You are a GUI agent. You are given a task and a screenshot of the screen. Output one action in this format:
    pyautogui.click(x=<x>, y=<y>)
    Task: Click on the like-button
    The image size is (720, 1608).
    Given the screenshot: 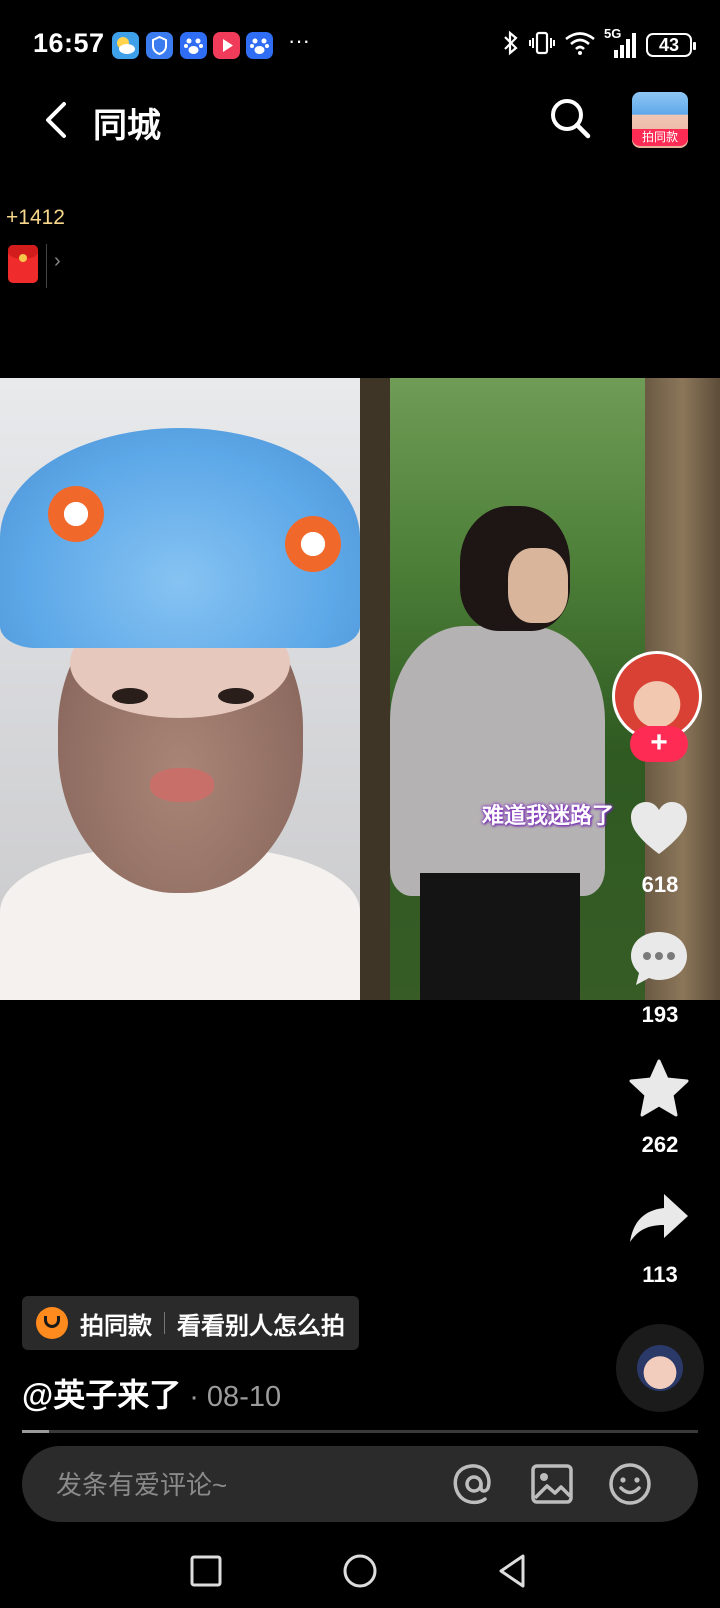 What is the action you would take?
    pyautogui.click(x=659, y=829)
    